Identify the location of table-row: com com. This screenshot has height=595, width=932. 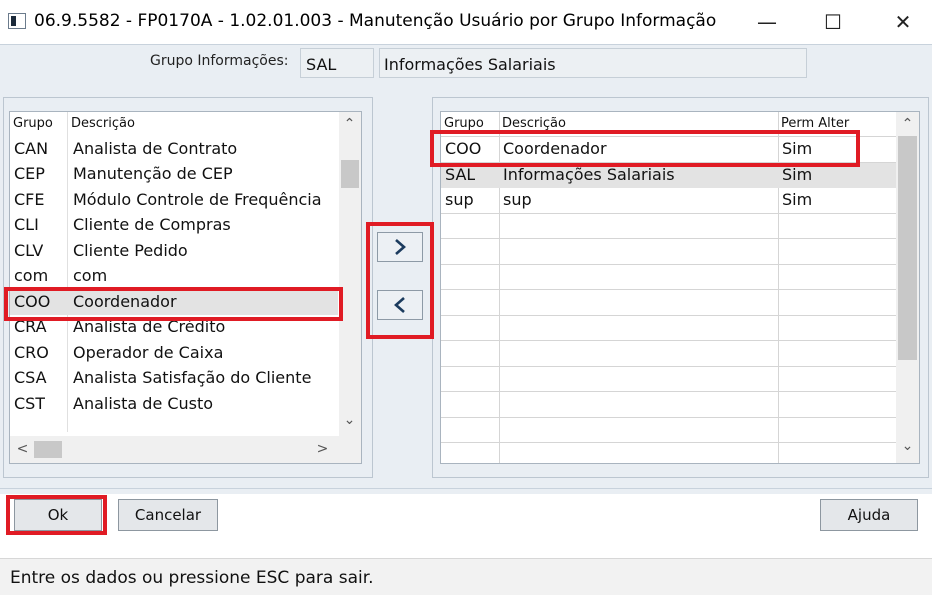
(174, 276).